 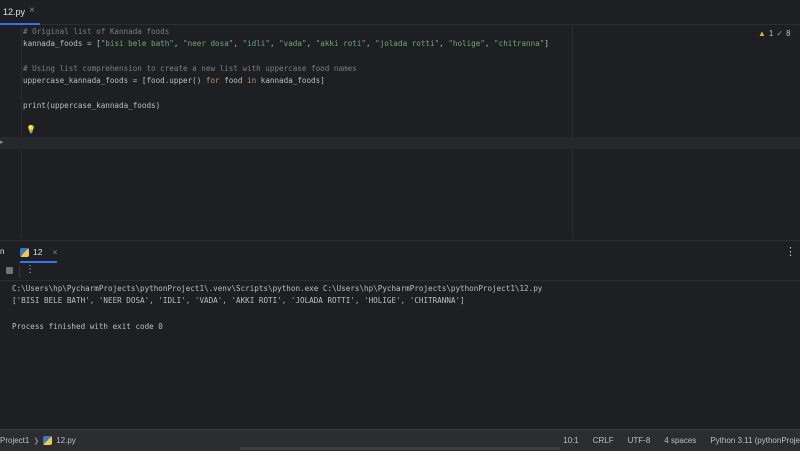 What do you see at coordinates (66, 440) in the screenshot?
I see `breadcrumb-file: 12.py` at bounding box center [66, 440].